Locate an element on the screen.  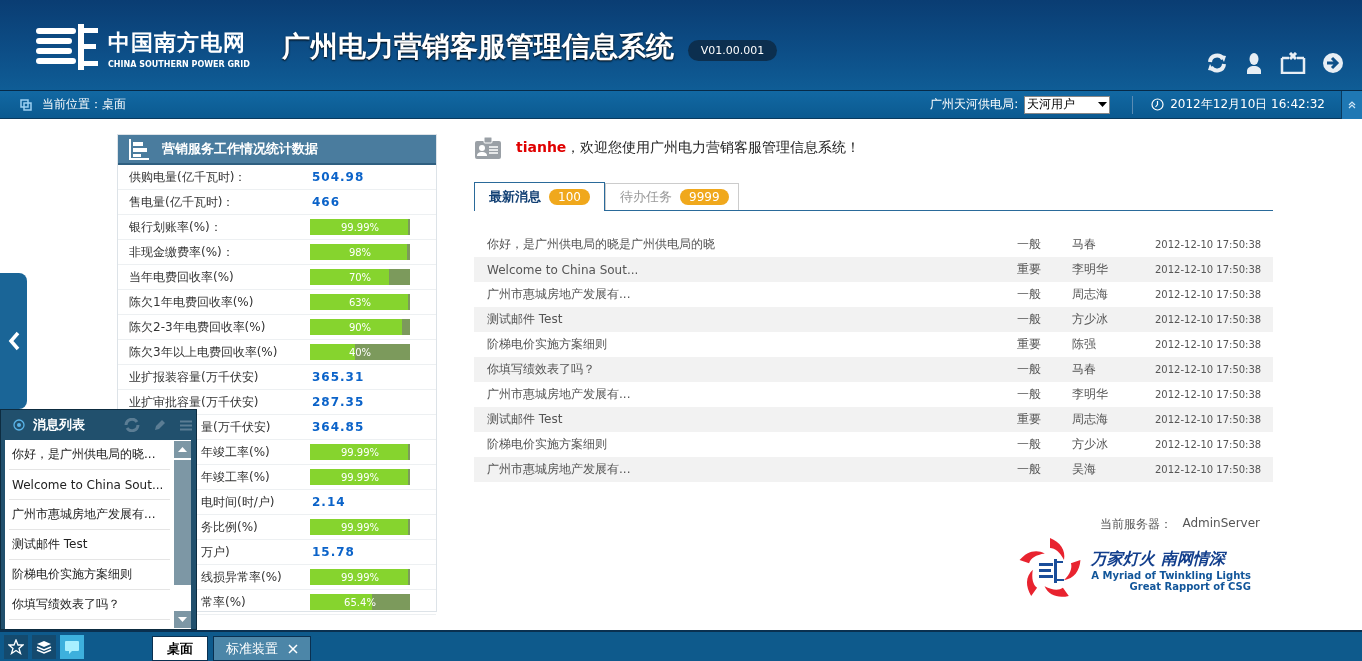
target-icon is located at coordinates (19, 425).